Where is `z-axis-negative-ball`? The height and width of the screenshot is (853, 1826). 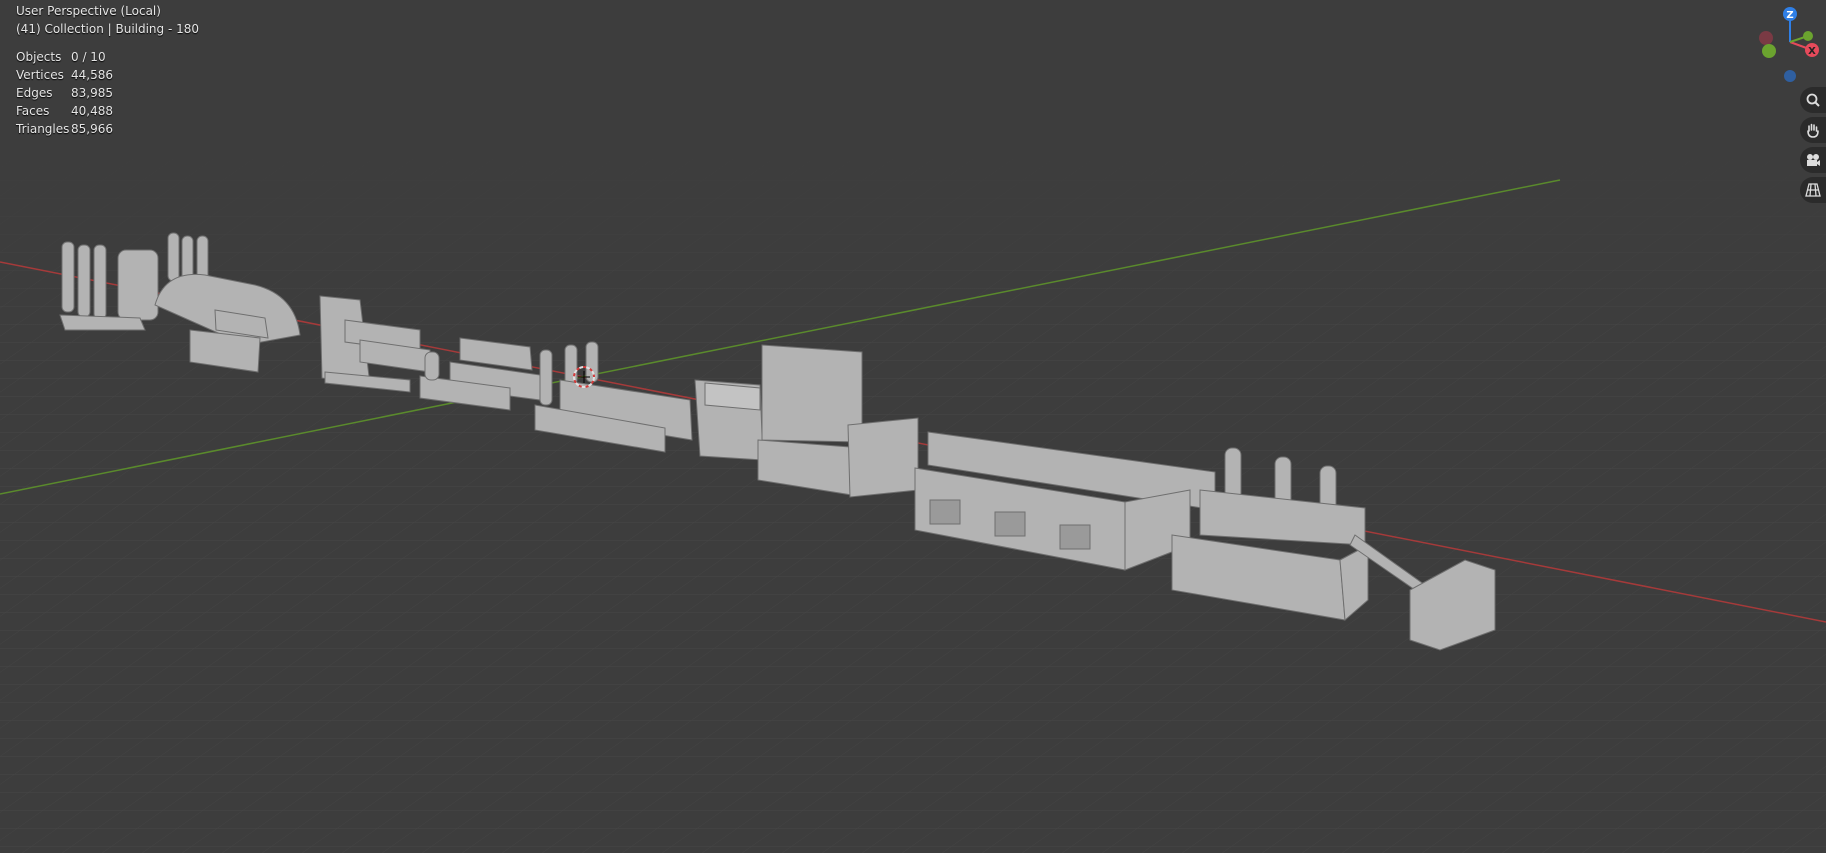 z-axis-negative-ball is located at coordinates (1790, 76).